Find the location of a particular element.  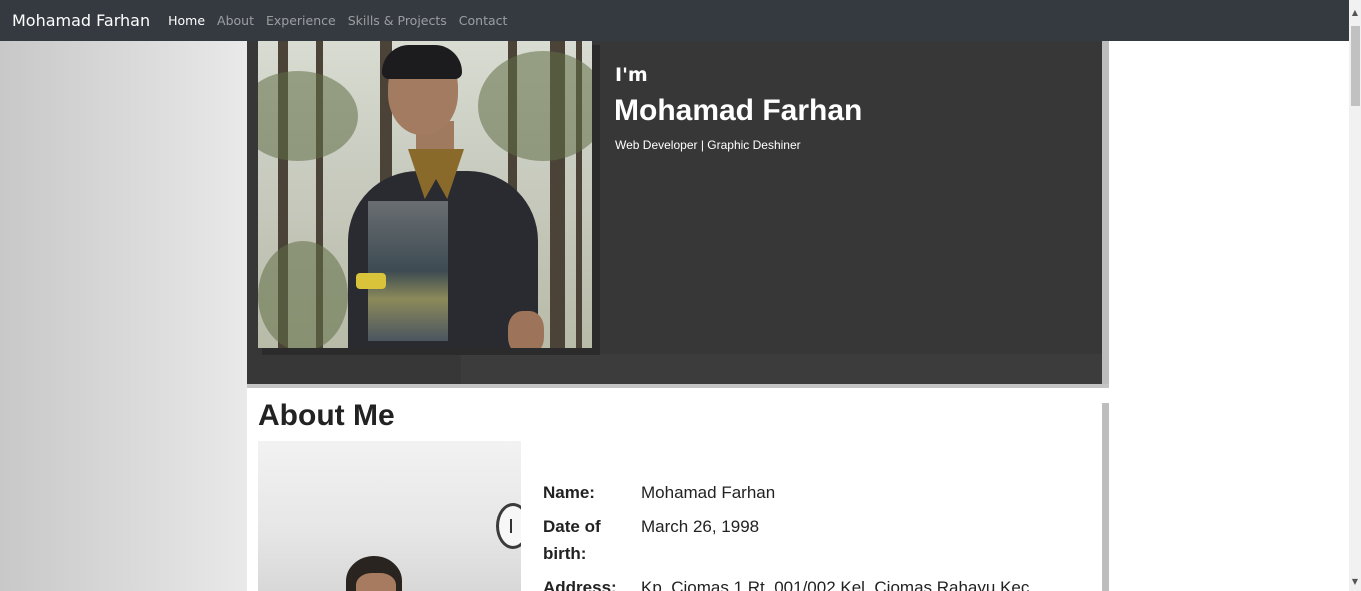

address-label: Address: is located at coordinates (580, 584).